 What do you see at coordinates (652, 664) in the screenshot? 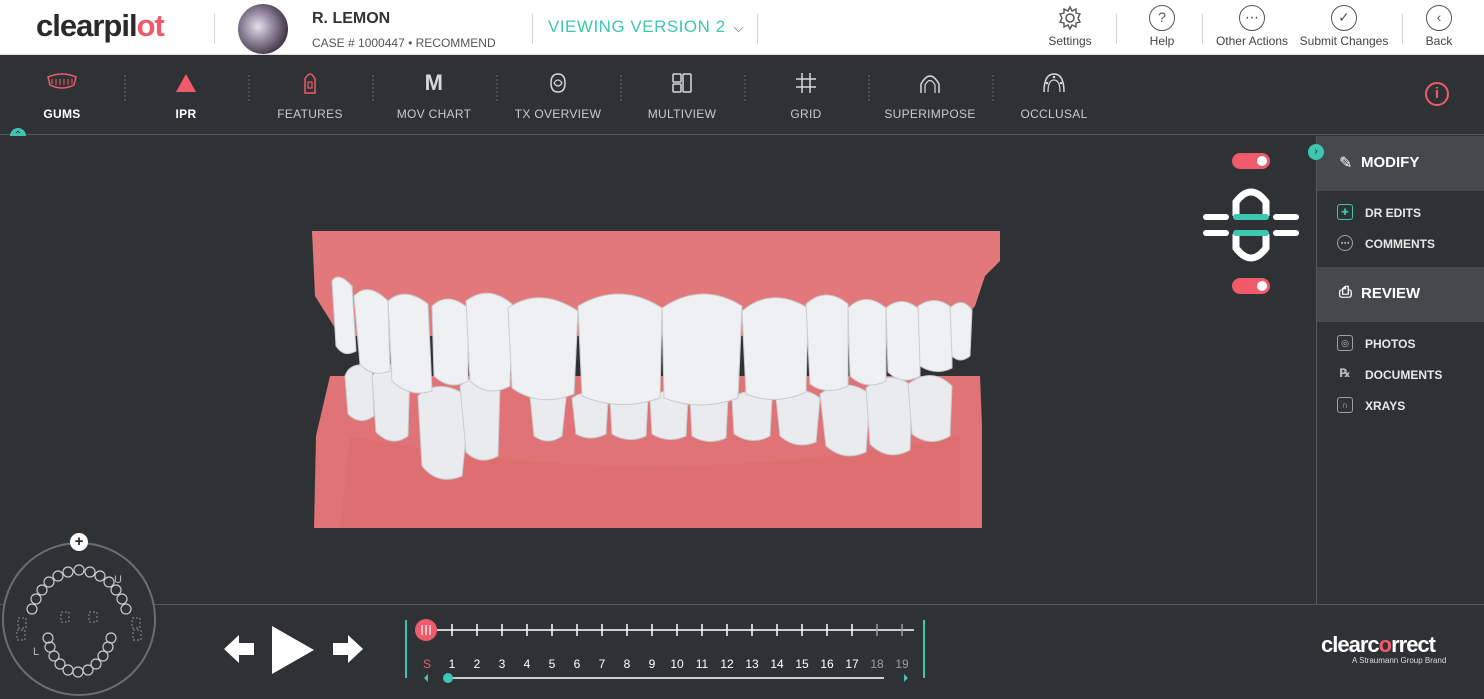
I see `step-label: 9` at bounding box center [652, 664].